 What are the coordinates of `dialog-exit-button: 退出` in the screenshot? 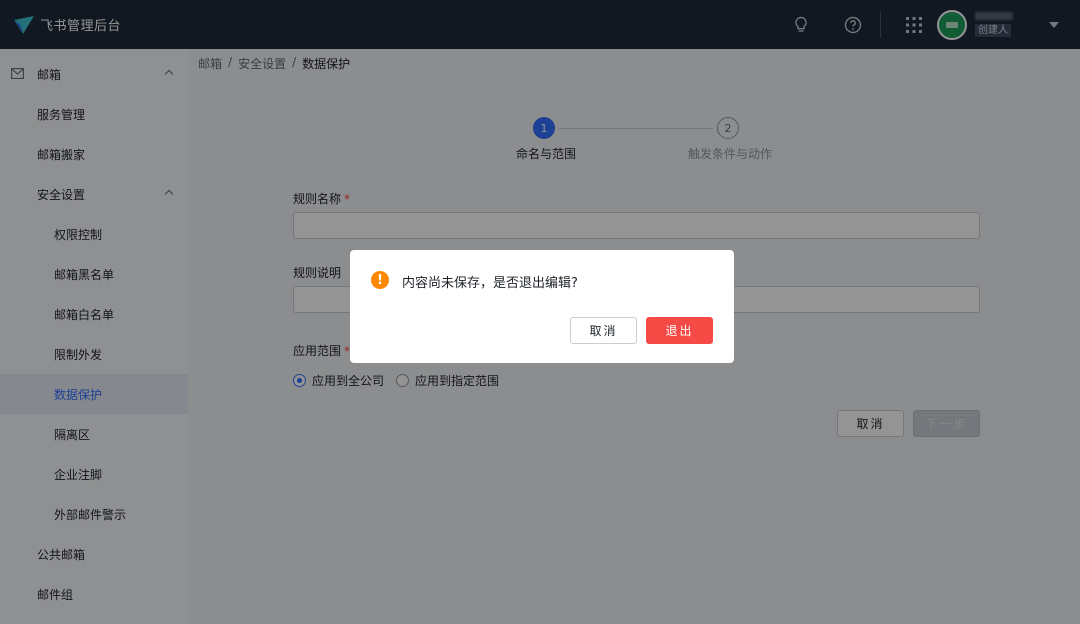 It's located at (679, 330).